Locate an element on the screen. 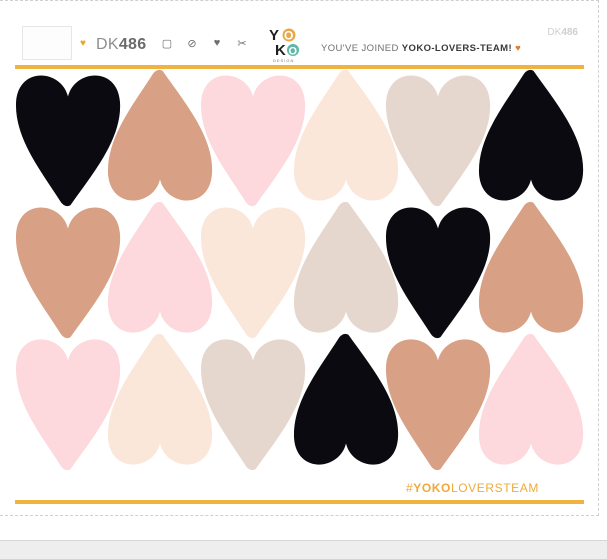 The image size is (607, 559). hashtag: #YOKOLOVERSTEAM is located at coordinates (472, 488).